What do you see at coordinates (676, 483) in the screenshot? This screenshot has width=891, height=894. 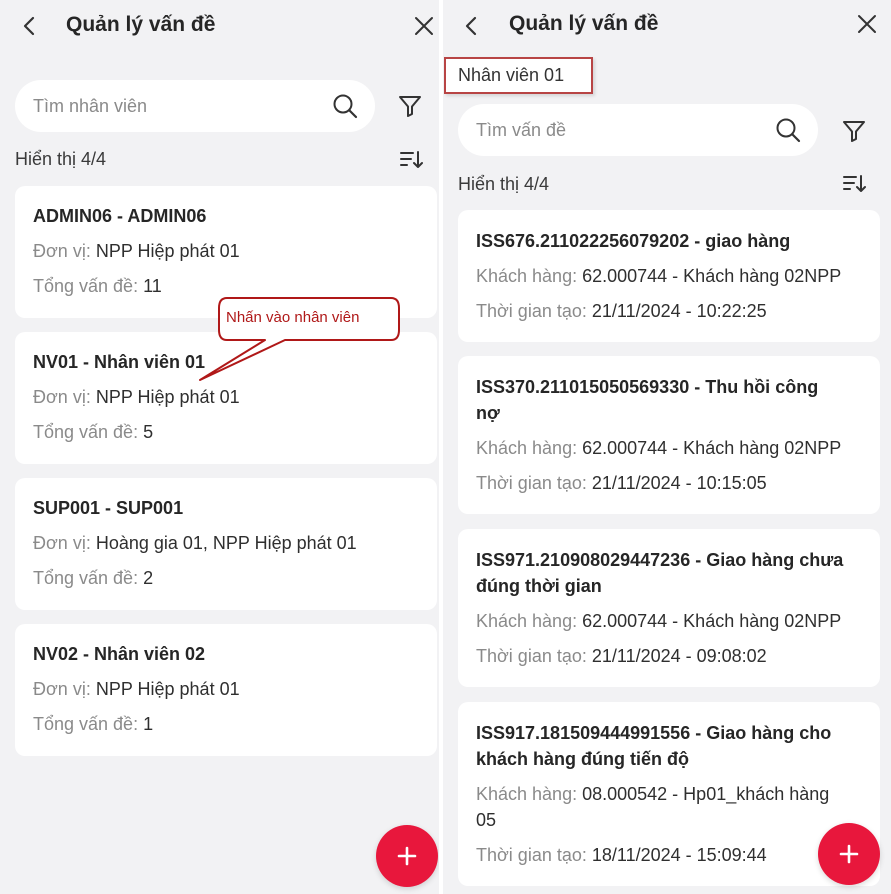 I see `time-value: 21/11/2024 - 10:15:05` at bounding box center [676, 483].